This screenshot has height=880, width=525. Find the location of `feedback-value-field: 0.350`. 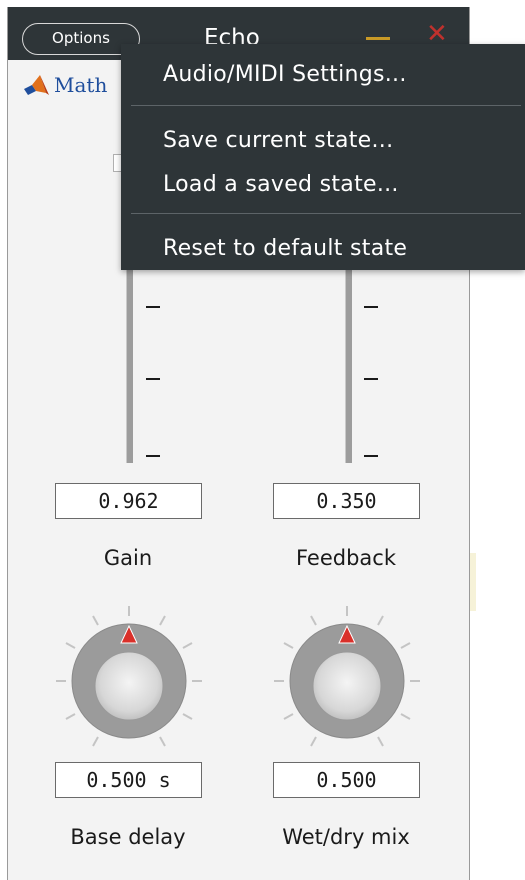

feedback-value-field: 0.350 is located at coordinates (346, 501).